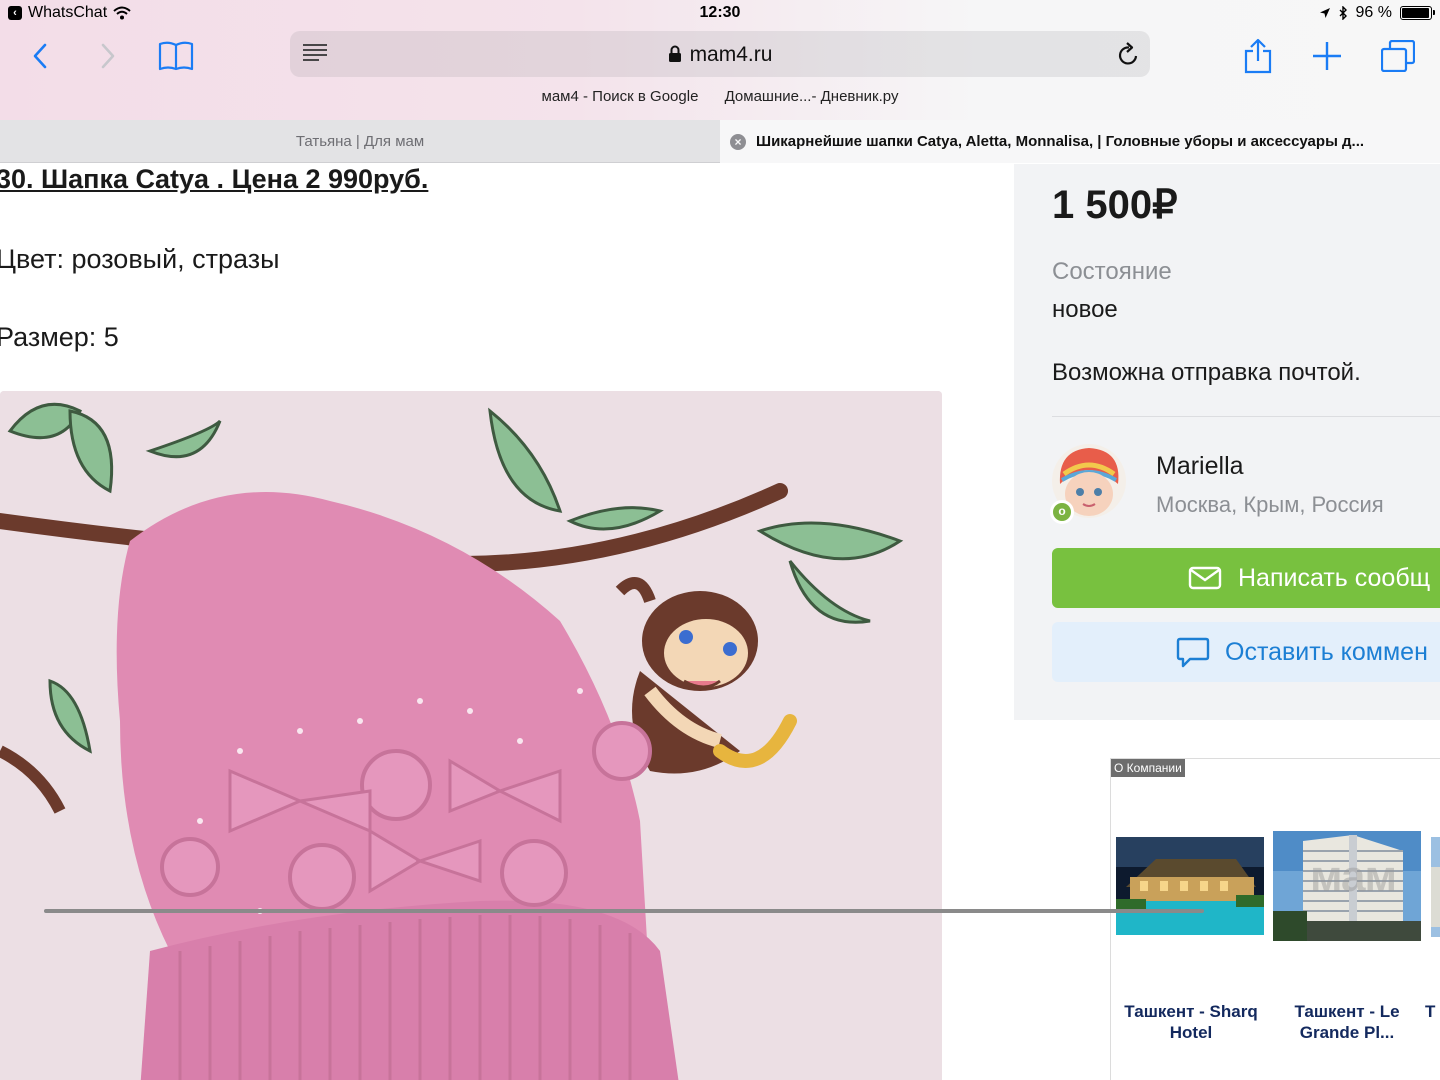 The image size is (1440, 1080). I want to click on forward-button, so click(108, 56).